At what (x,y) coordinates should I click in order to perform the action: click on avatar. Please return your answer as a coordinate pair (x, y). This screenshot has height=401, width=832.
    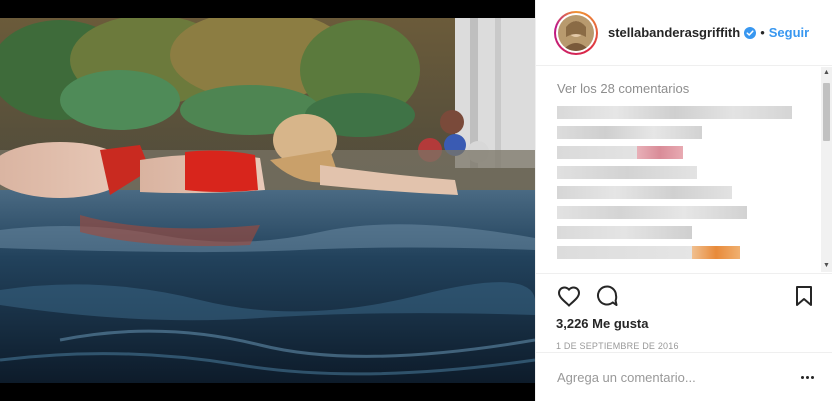
    Looking at the image, I should click on (576, 32).